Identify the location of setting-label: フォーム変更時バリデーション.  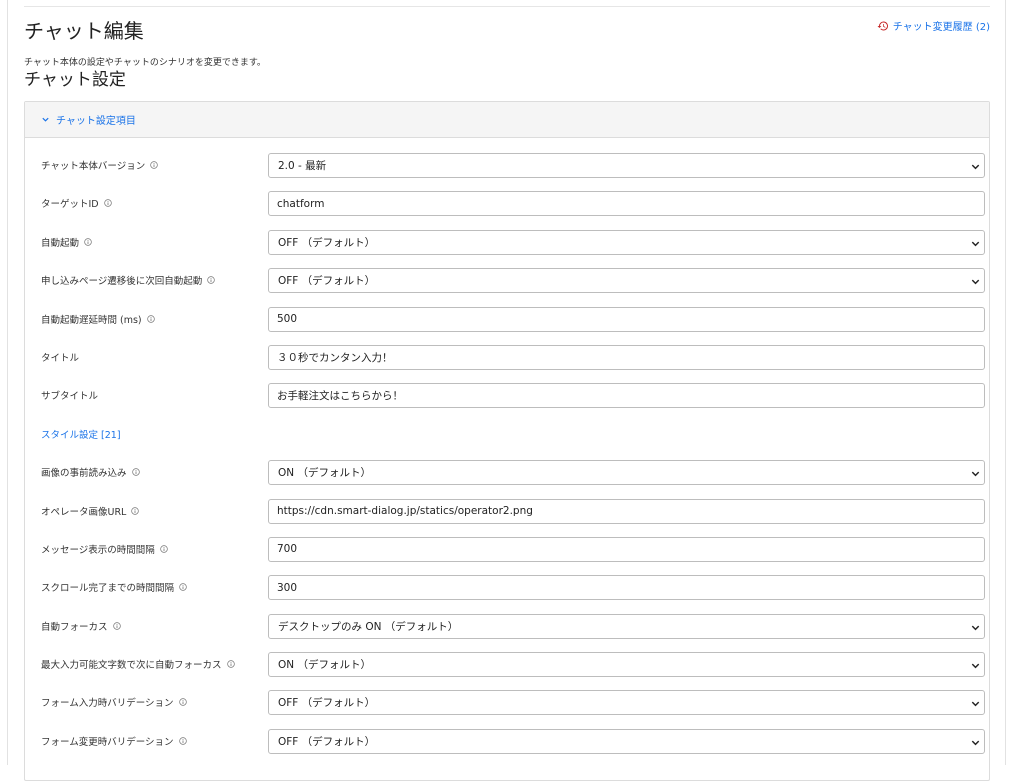
(114, 741).